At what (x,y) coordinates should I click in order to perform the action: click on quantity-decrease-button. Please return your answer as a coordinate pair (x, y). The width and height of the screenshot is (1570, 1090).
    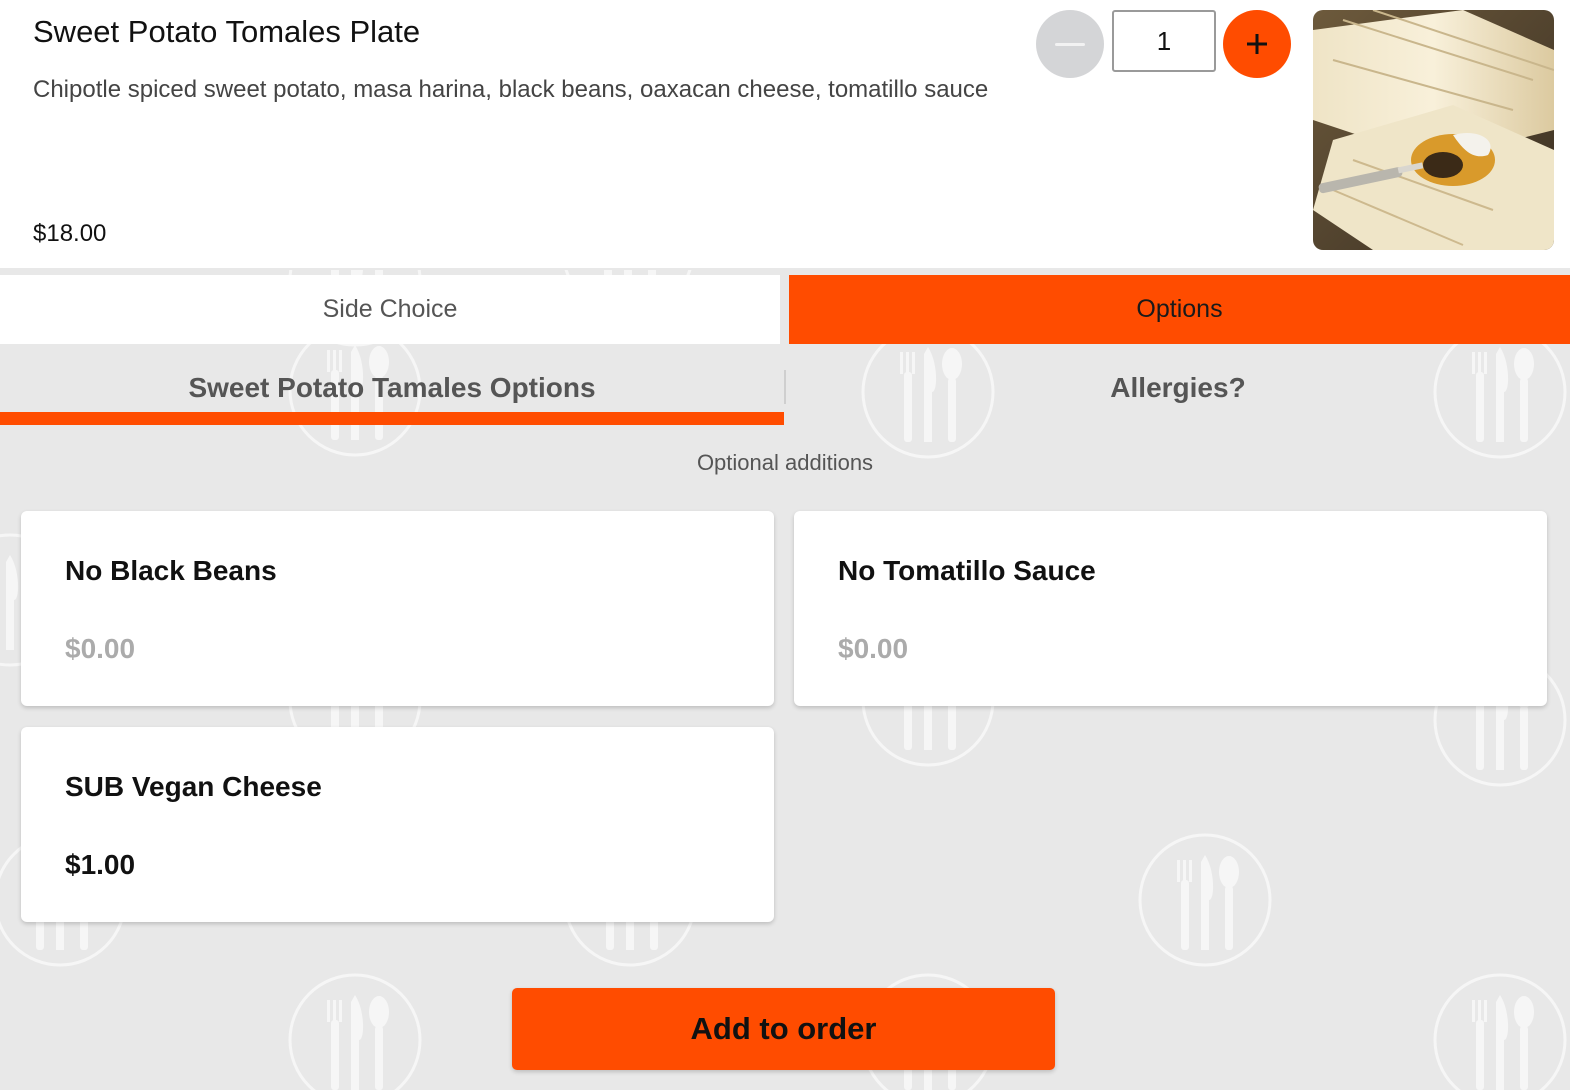
    Looking at the image, I should click on (1070, 44).